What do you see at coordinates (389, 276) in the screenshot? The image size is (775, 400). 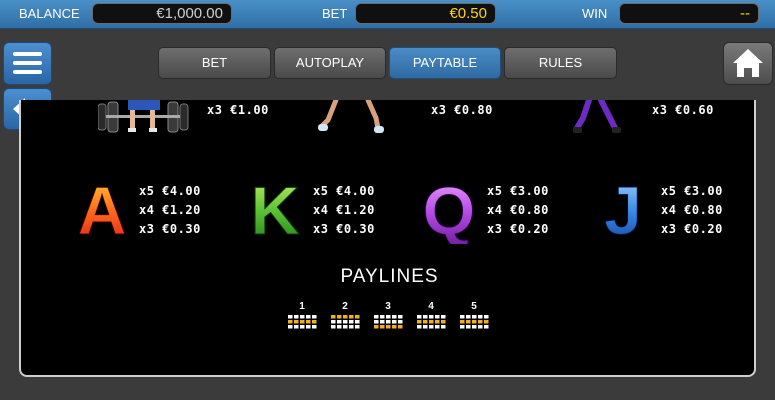 I see `paylines-title: PAYLINES` at bounding box center [389, 276].